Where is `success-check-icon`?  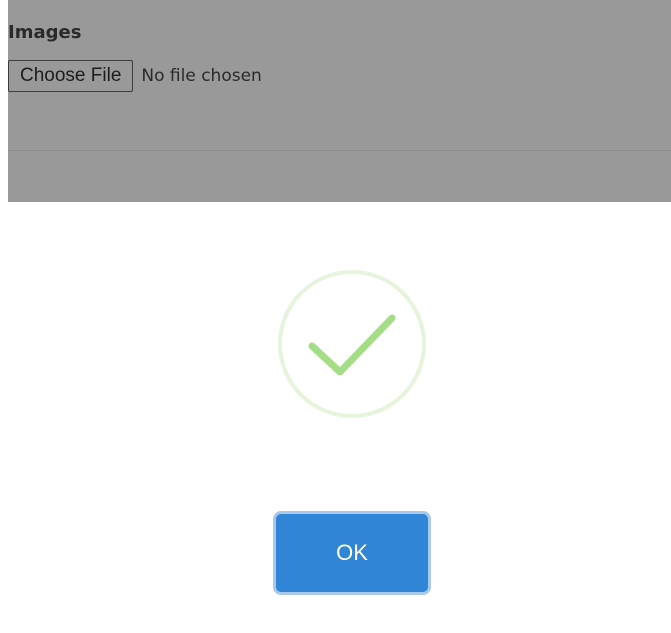
success-check-icon is located at coordinates (352, 344).